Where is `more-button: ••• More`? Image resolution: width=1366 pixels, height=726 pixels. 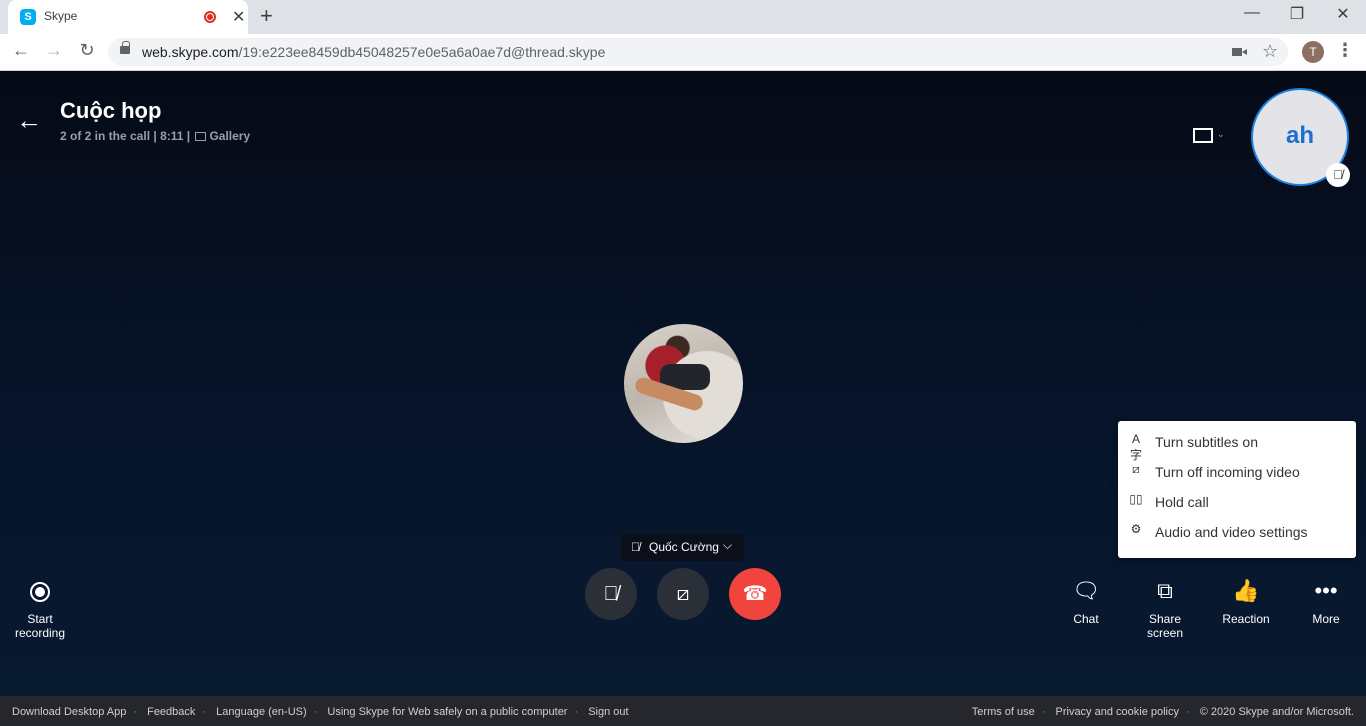 more-button: ••• More is located at coordinates (1326, 601).